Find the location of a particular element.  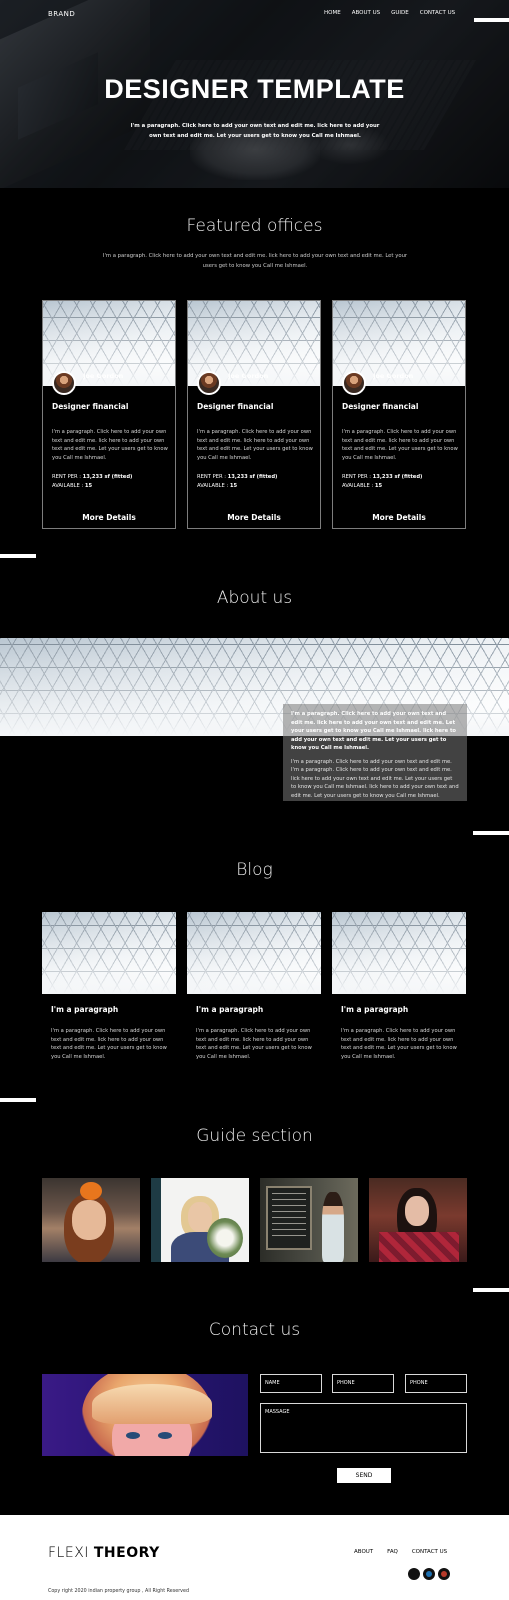

nav-link-about: ABOUT US is located at coordinates (366, 13).